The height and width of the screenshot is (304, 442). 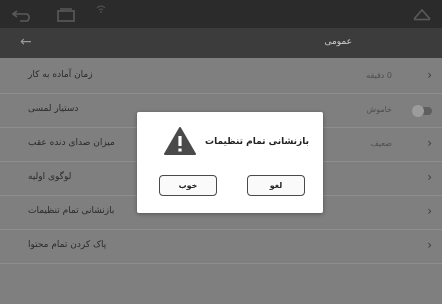 I want to click on back-icon, so click(x=22, y=16).